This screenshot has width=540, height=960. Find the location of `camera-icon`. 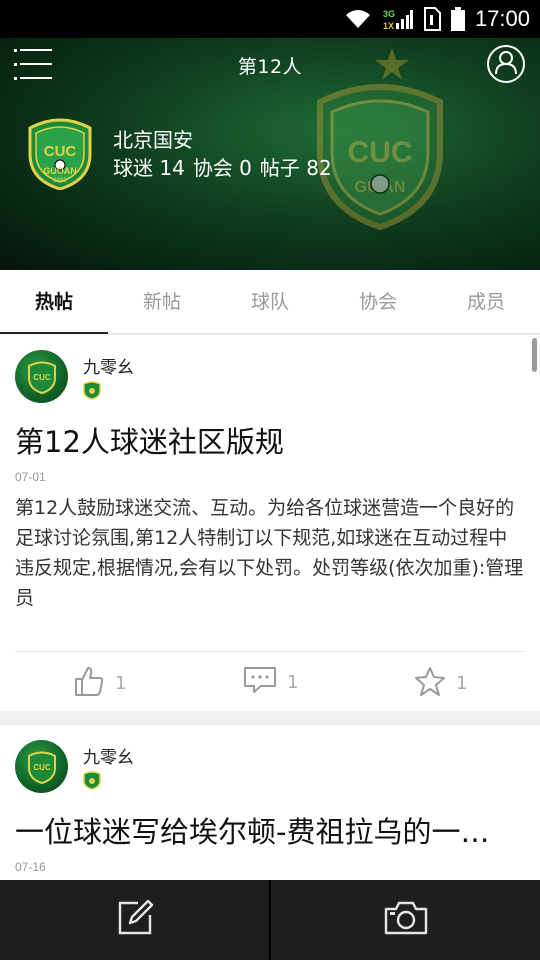

camera-icon is located at coordinates (406, 920).